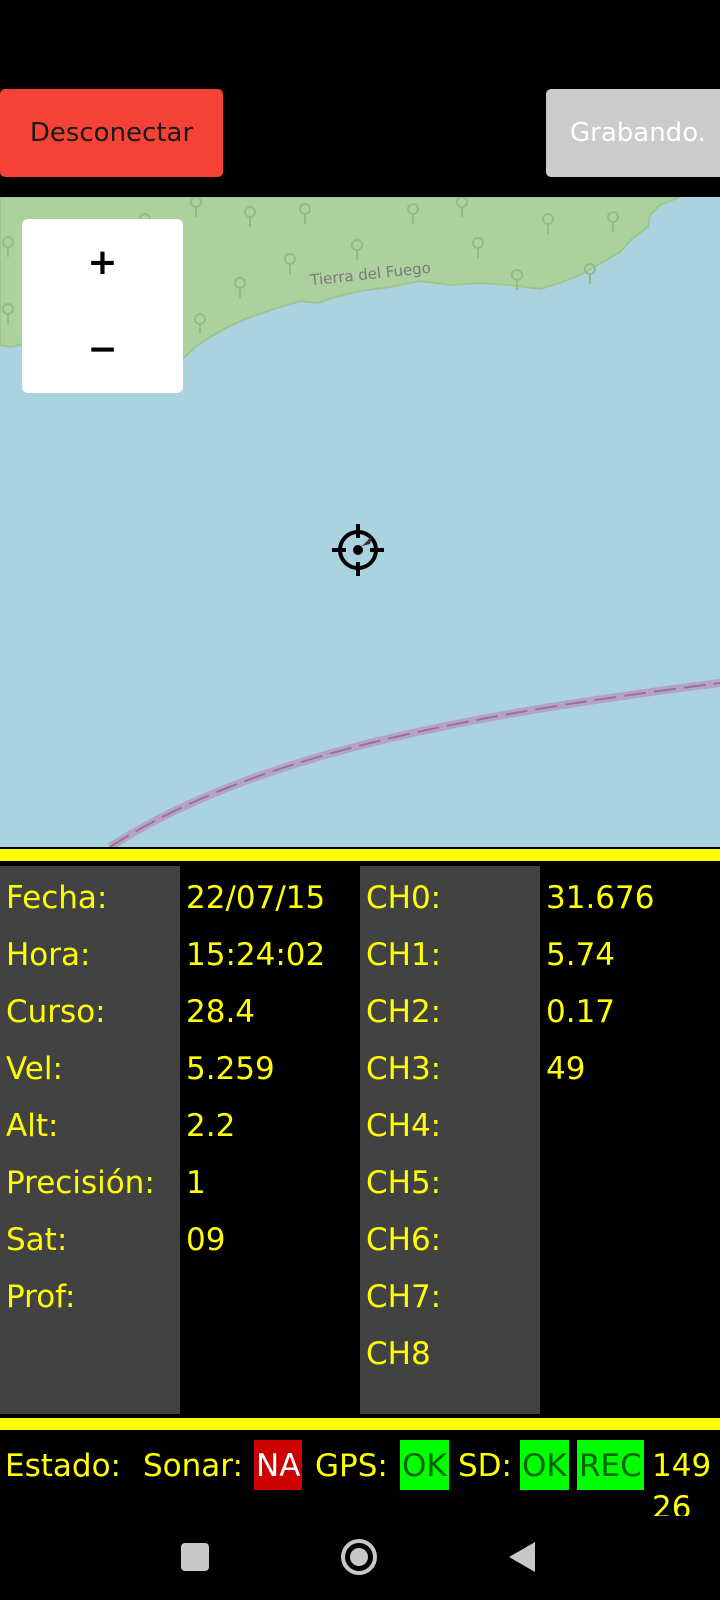 This screenshot has width=720, height=1600. I want to click on home-icon, so click(359, 1557).